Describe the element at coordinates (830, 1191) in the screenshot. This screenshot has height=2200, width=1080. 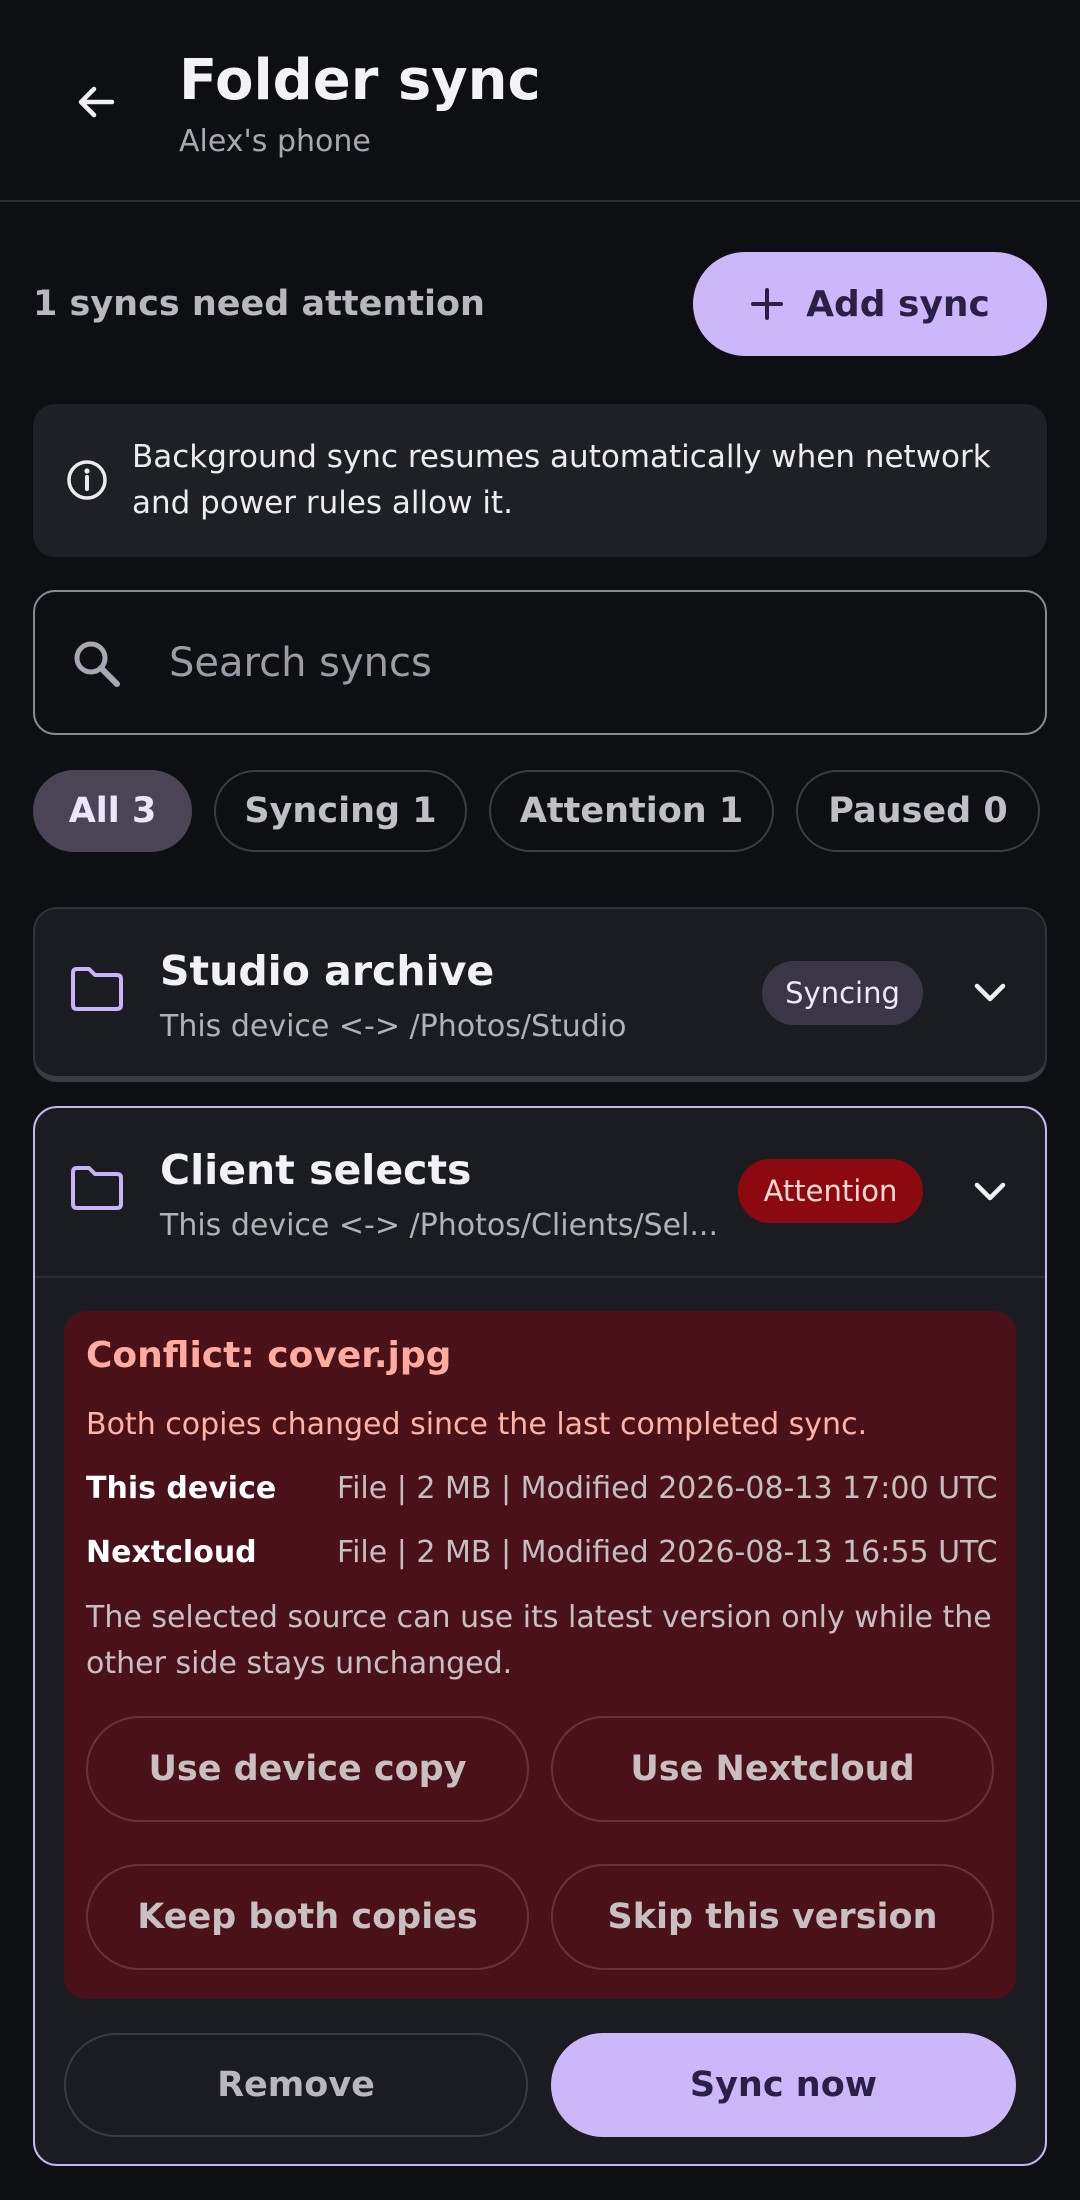
I see `status-badge: Attention` at that location.